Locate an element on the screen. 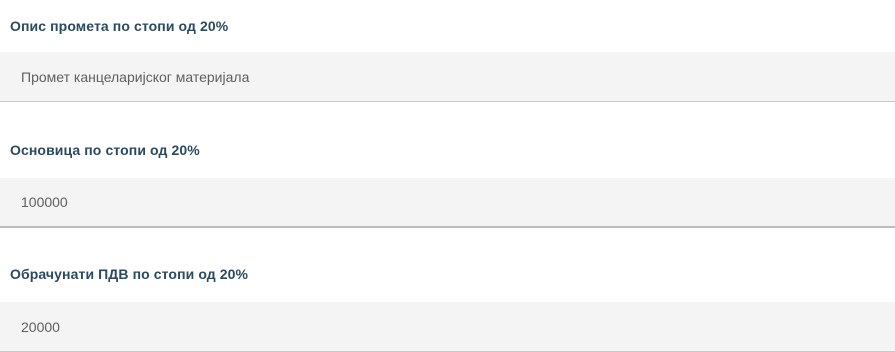 The width and height of the screenshot is (895, 352). tax-base-input is located at coordinates (447, 203).